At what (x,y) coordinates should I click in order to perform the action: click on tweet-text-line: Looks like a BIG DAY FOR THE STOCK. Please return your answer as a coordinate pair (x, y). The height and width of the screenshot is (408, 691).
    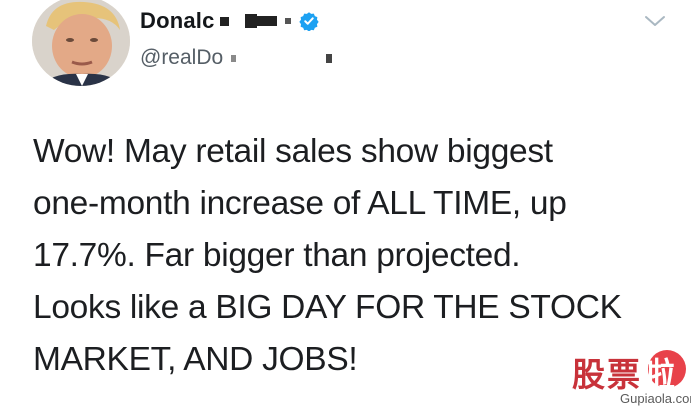
    Looking at the image, I should click on (327, 307).